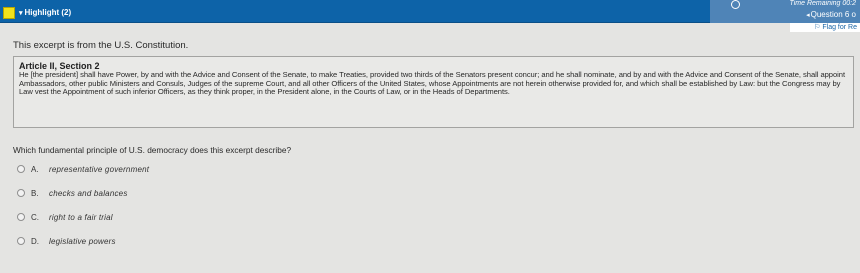 This screenshot has width=860, height=273. I want to click on answer-option-d: D. legislative powers, so click(66, 241).